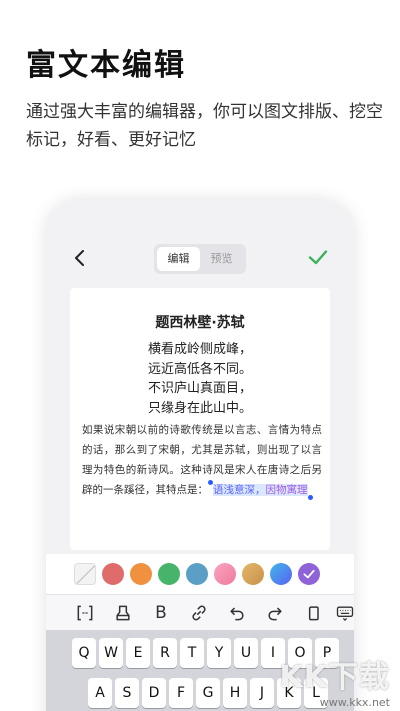 The image size is (400, 711). I want to click on key-h: H, so click(235, 693).